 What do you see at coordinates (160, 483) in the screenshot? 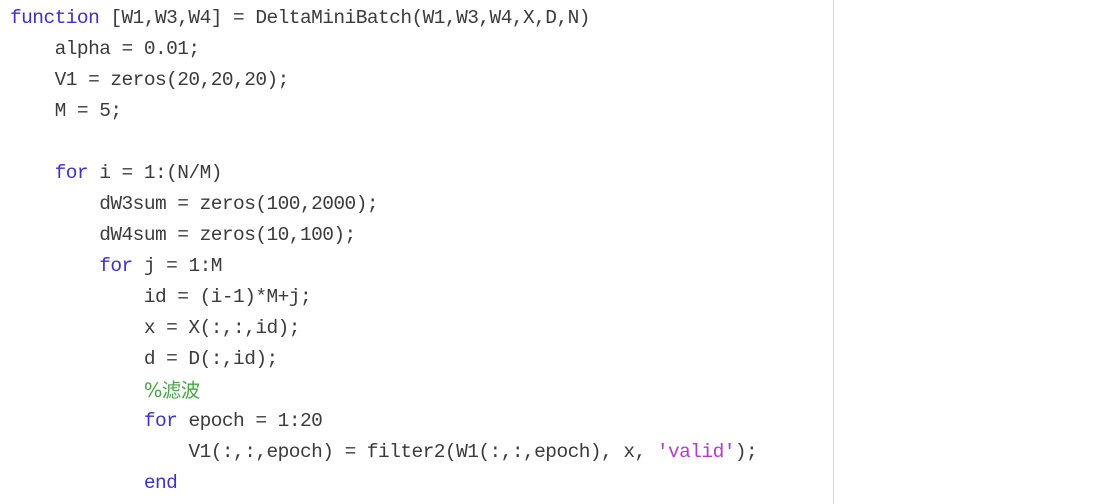
I see `code-token-kw: end` at bounding box center [160, 483].